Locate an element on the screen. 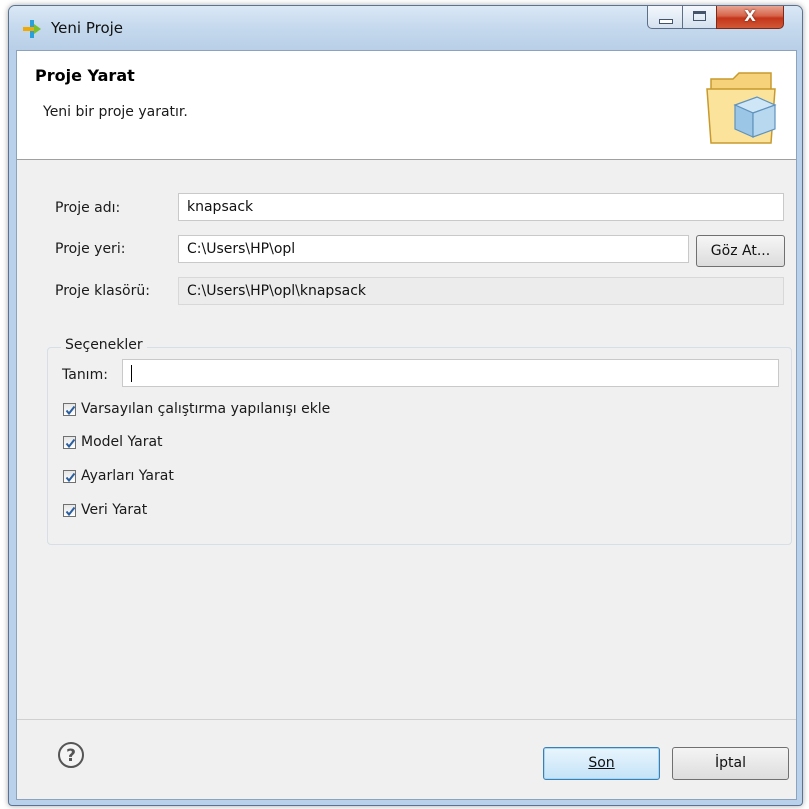 The image size is (809, 809). wizard-banner: Proje Yarat Yeni bir proje yaratır. is located at coordinates (406, 105).